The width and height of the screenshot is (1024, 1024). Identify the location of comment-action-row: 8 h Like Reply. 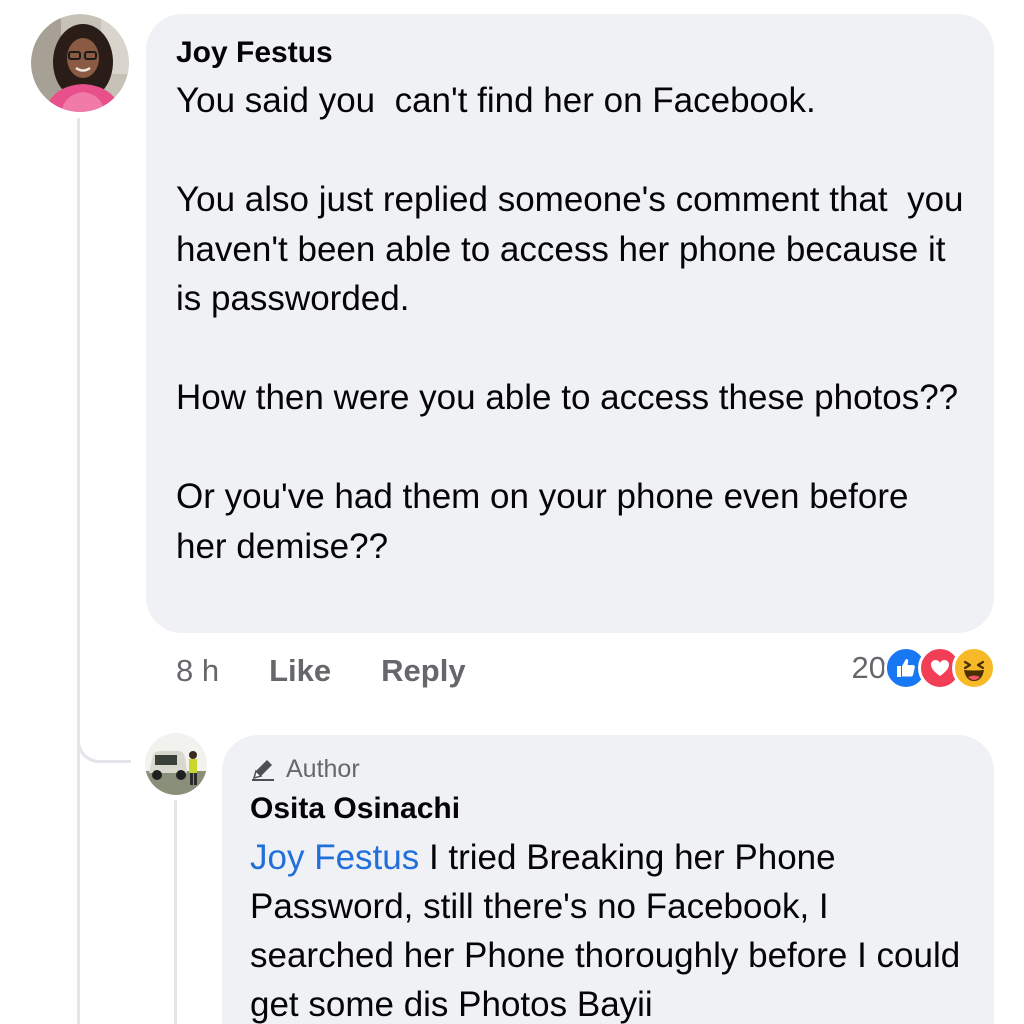
(346, 671).